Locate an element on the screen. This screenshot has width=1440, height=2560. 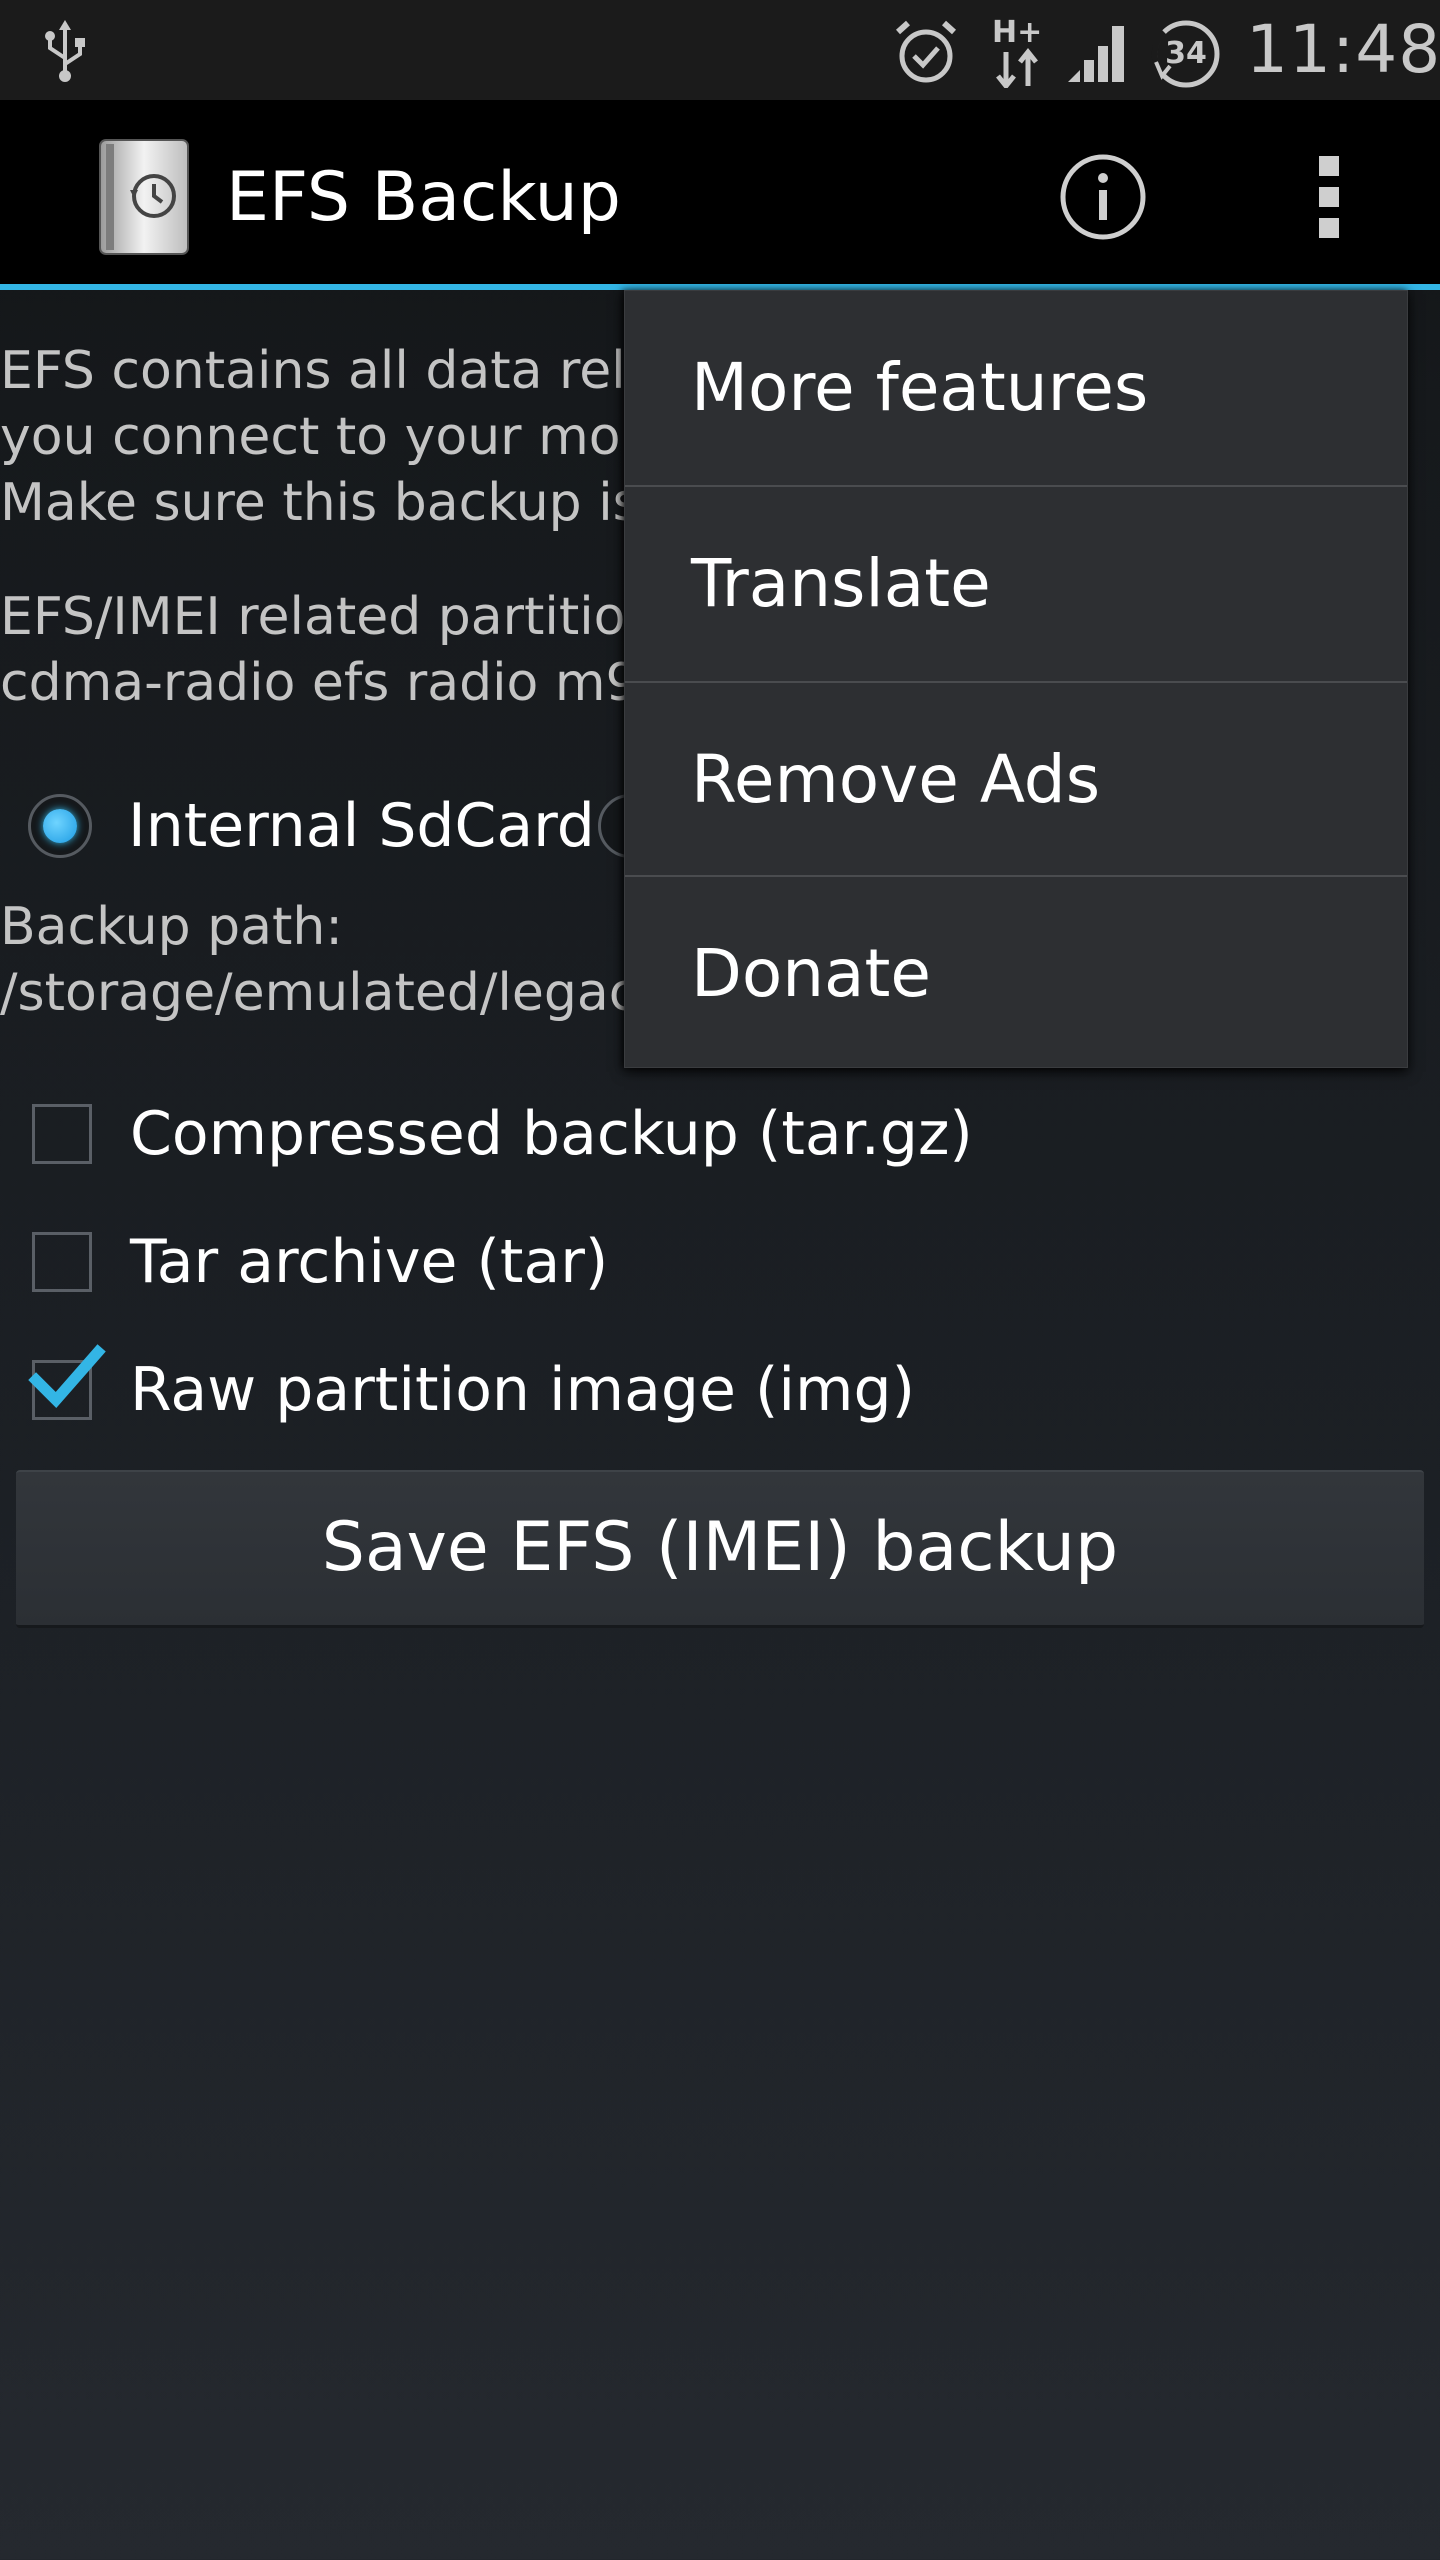
menu-item-label: Translate is located at coordinates (841, 583).